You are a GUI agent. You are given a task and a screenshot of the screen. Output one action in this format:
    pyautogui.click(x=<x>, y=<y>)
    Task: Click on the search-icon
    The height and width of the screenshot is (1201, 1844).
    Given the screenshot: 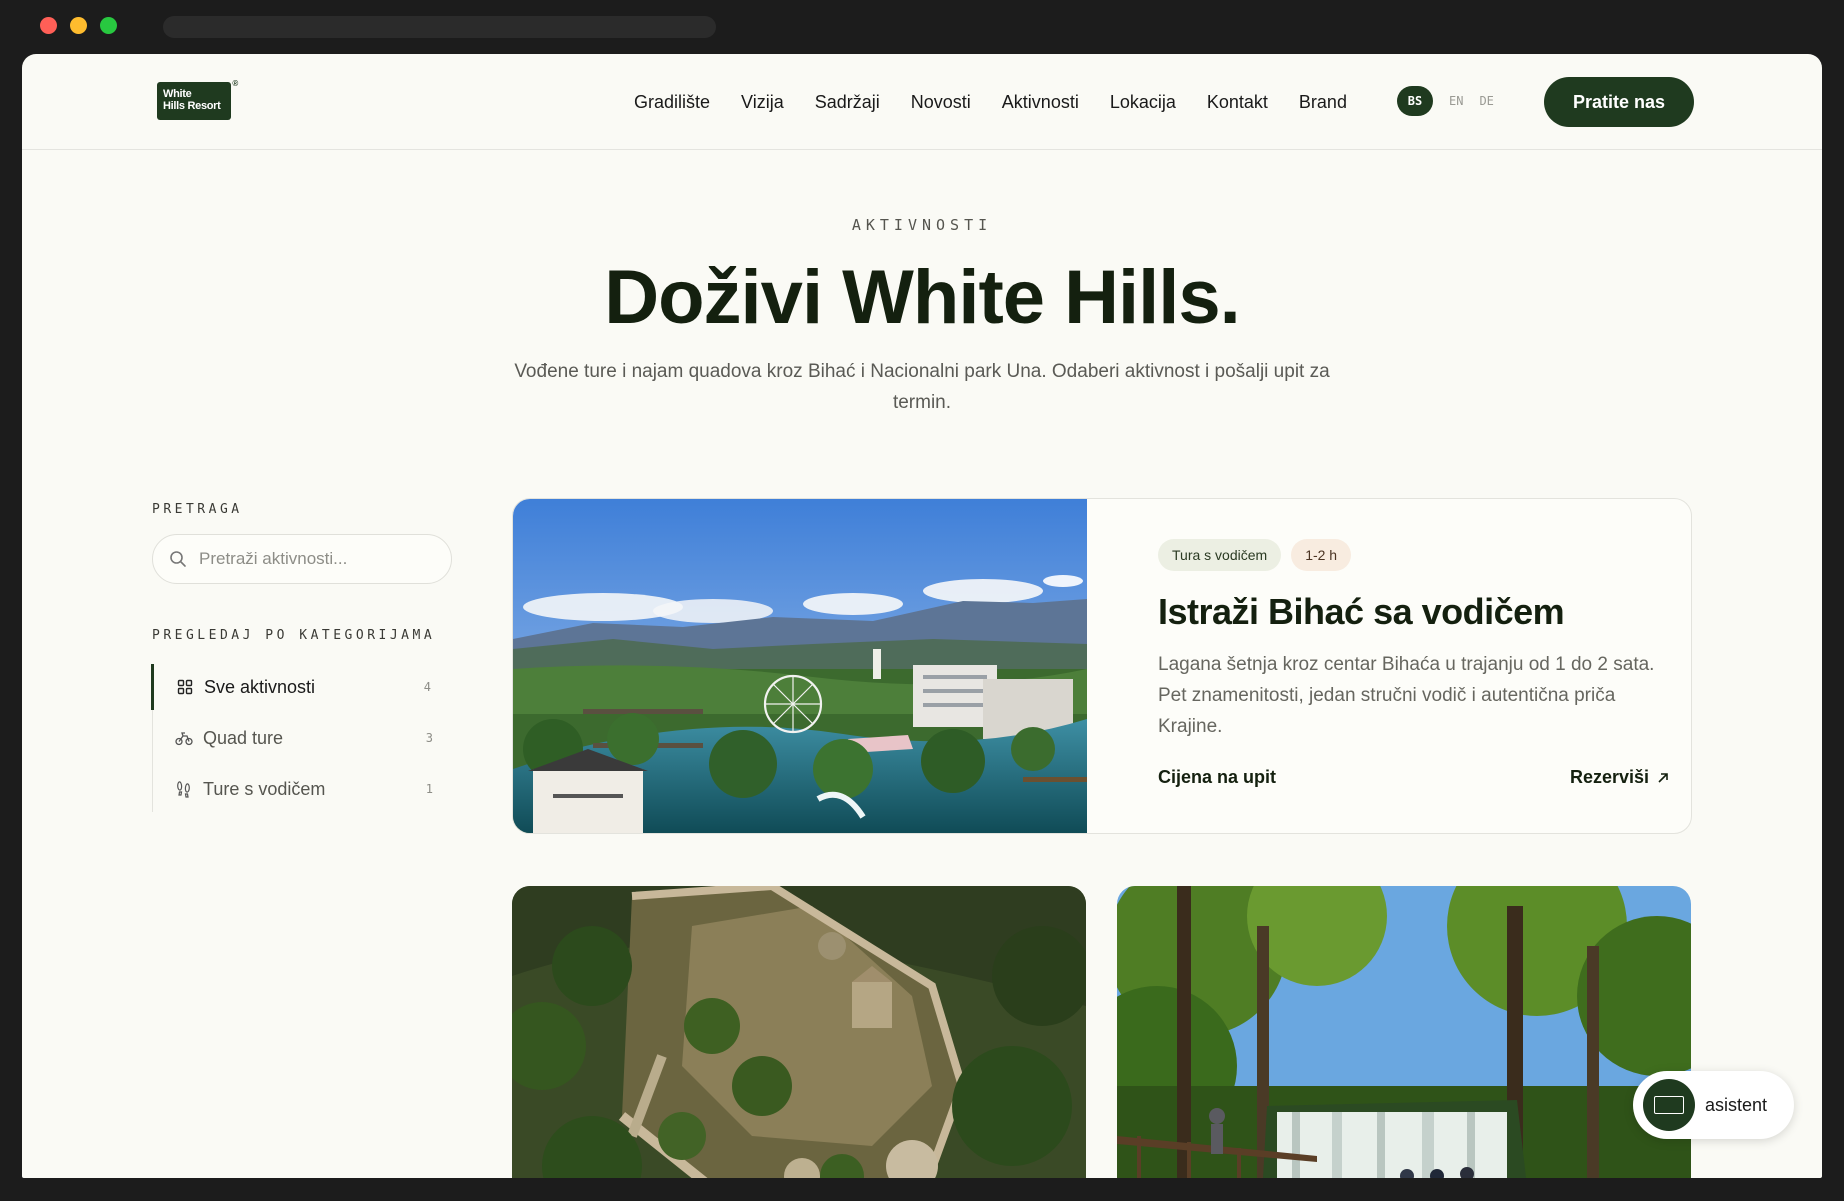 What is the action you would take?
    pyautogui.click(x=178, y=559)
    